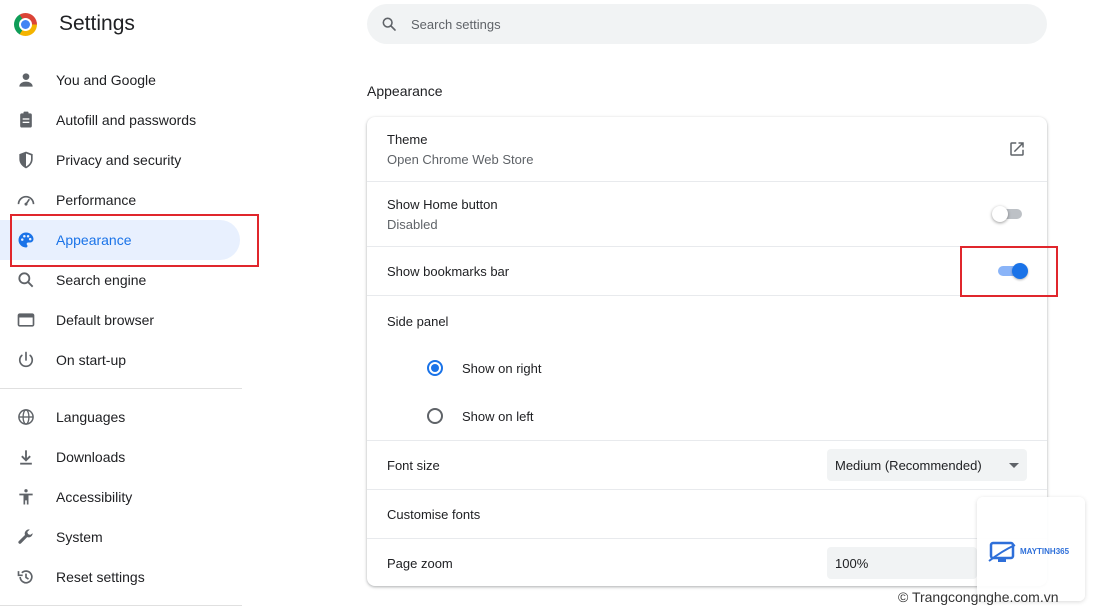  I want to click on globe-icon, so click(26, 417).